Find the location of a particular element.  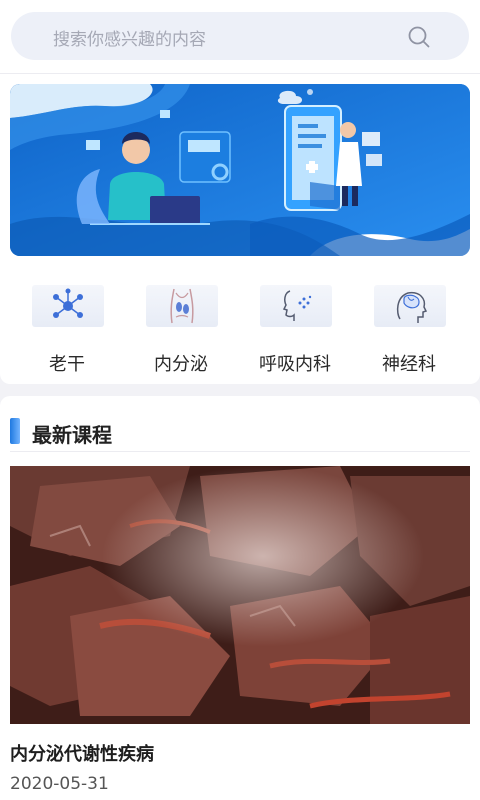

search-icon is located at coordinates (419, 37).